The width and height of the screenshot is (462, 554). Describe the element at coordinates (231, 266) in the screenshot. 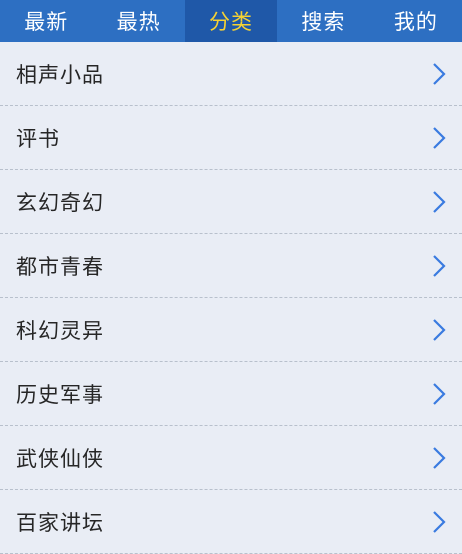

I see `category-row-urban-youth: 都市青春` at that location.